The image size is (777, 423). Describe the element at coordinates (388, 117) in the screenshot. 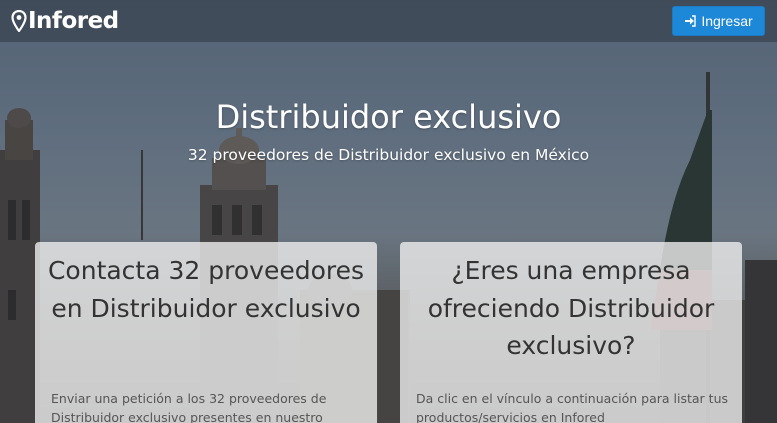

I see `page-title: Distribuidor exclusivo` at that location.